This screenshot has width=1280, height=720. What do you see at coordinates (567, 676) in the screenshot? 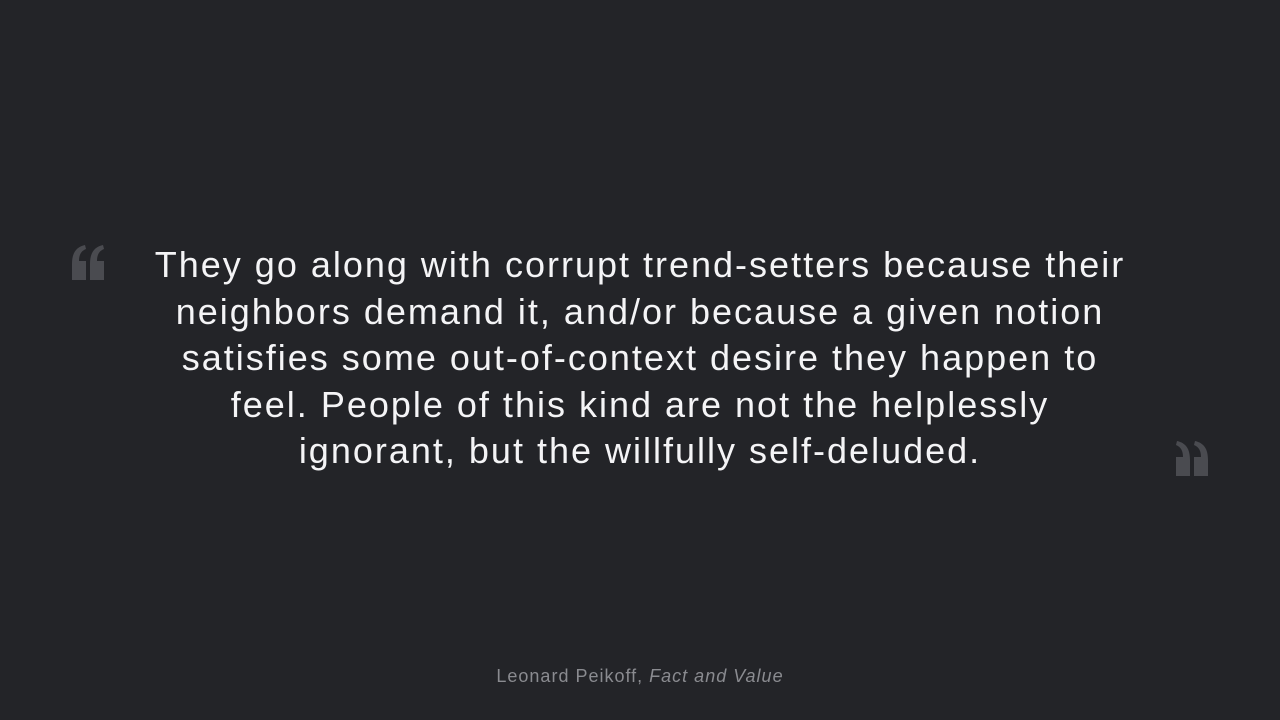
I see `author-name: Leonard Peikoff` at bounding box center [567, 676].